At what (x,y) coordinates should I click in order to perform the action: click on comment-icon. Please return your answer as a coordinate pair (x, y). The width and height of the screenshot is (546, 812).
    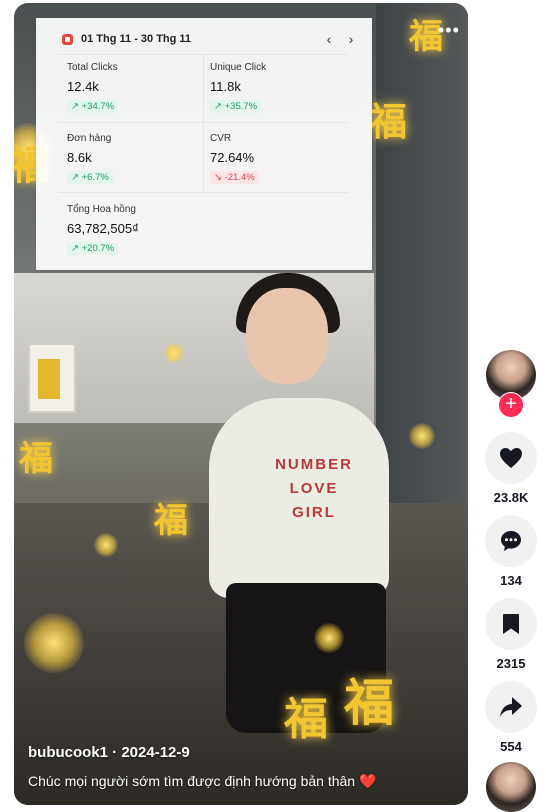
    Looking at the image, I should click on (511, 541).